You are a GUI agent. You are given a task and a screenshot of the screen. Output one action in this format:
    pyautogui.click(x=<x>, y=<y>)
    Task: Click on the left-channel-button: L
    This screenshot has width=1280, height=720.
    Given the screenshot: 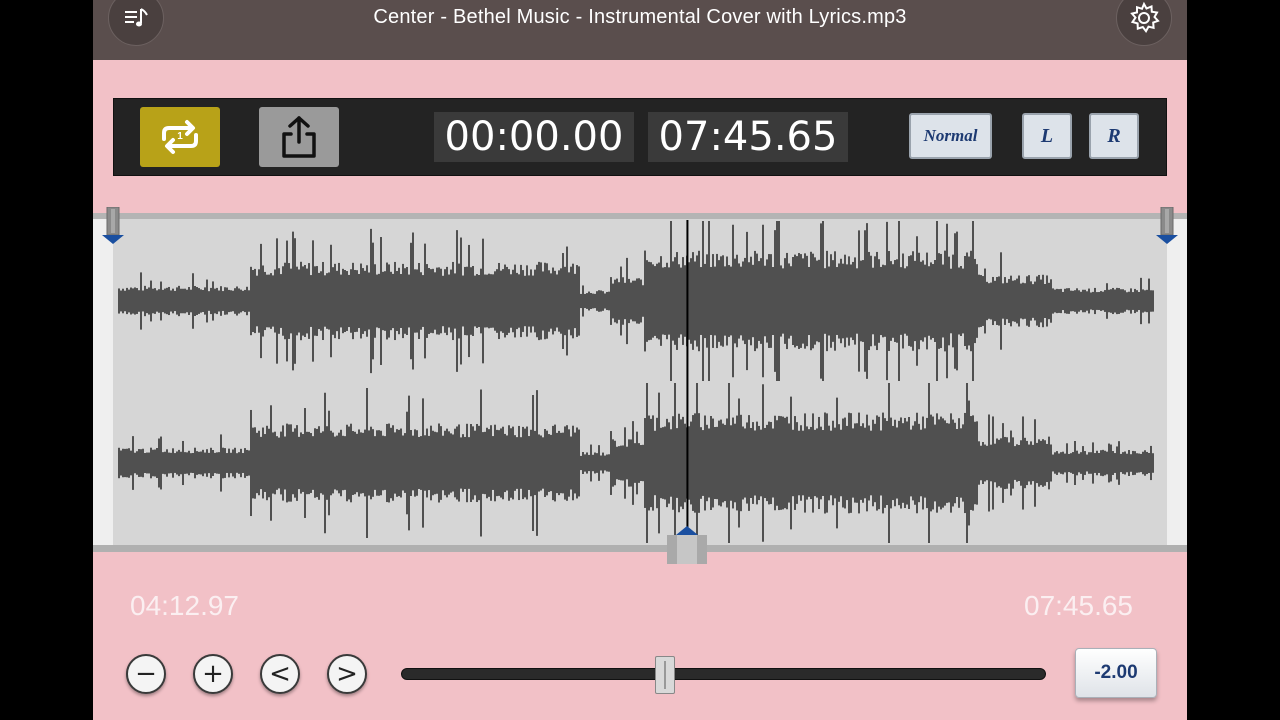 What is the action you would take?
    pyautogui.click(x=1047, y=136)
    